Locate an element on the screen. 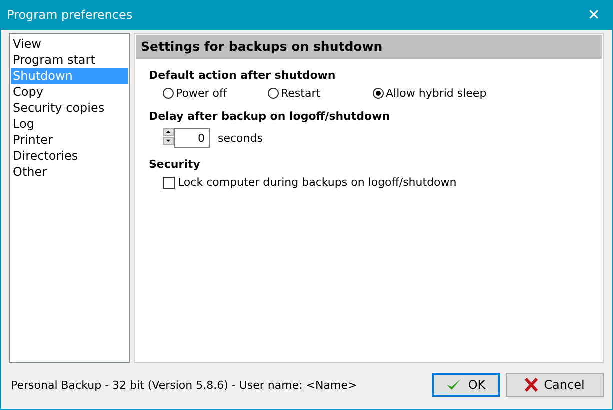 This screenshot has height=410, width=613. x-icon is located at coordinates (531, 385).